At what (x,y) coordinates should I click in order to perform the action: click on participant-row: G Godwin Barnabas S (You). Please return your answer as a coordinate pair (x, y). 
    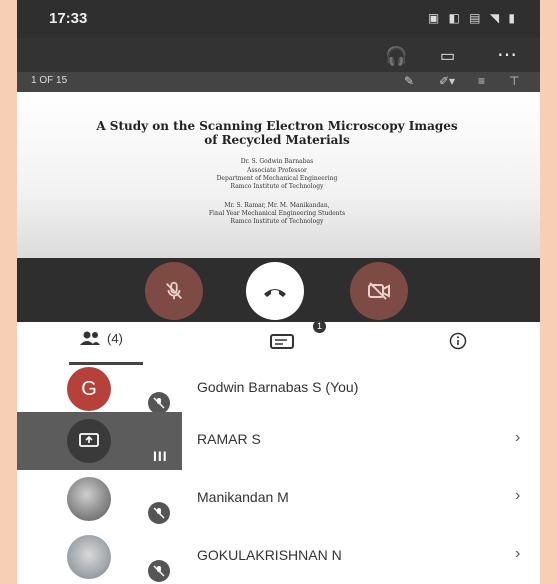
    Looking at the image, I should click on (278, 389).